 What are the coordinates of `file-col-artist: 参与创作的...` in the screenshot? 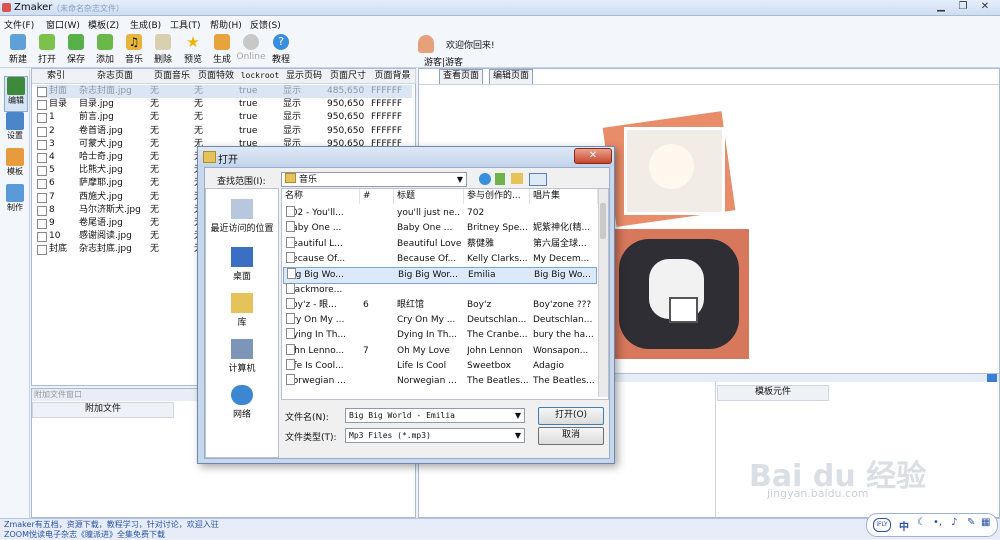 It's located at (497, 196).